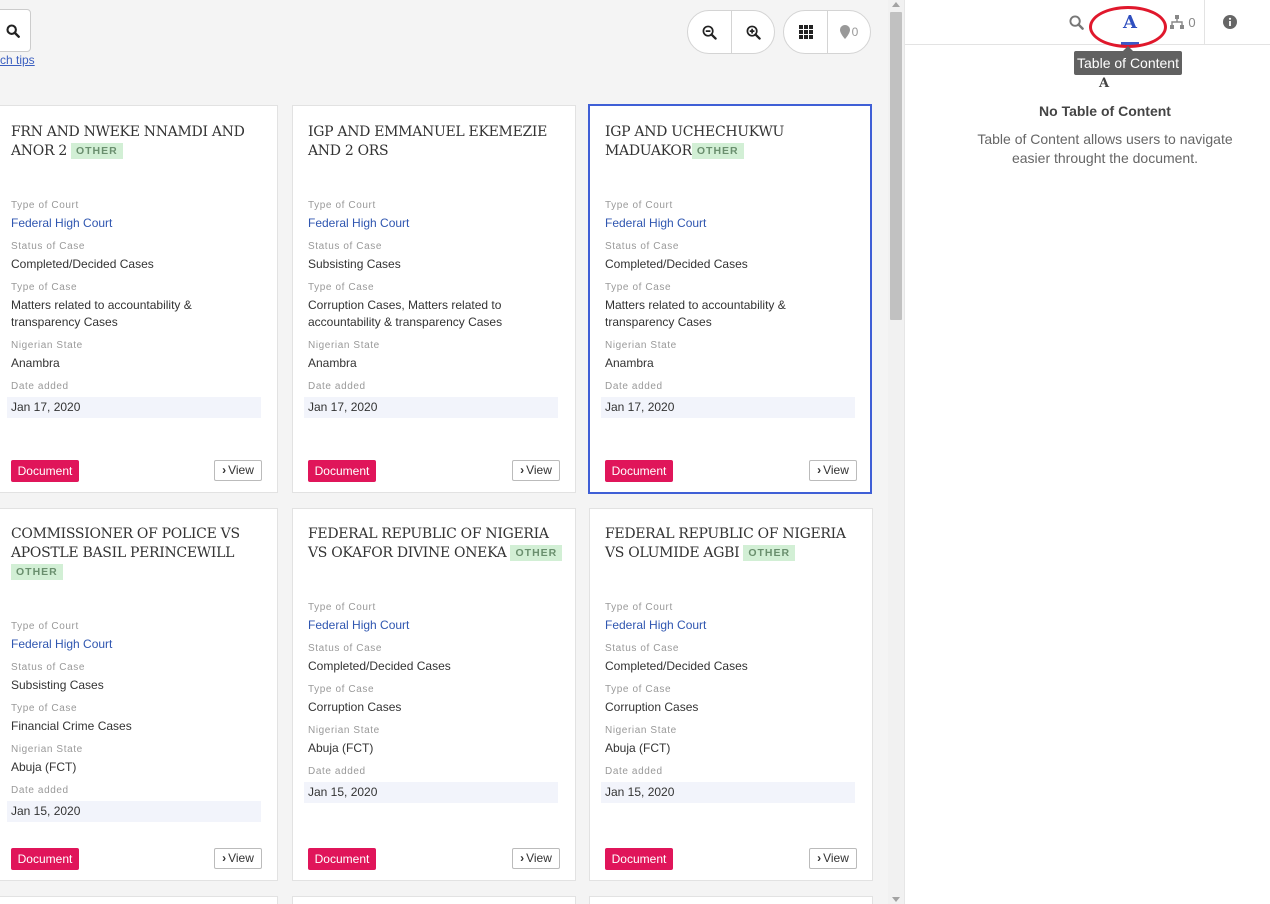  I want to click on tab-structure: 0, so click(1183, 22).